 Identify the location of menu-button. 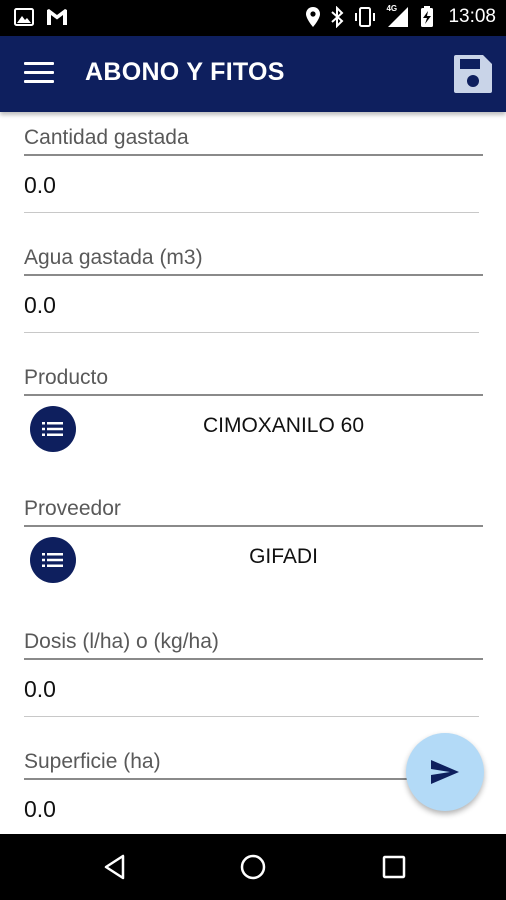
(39, 74).